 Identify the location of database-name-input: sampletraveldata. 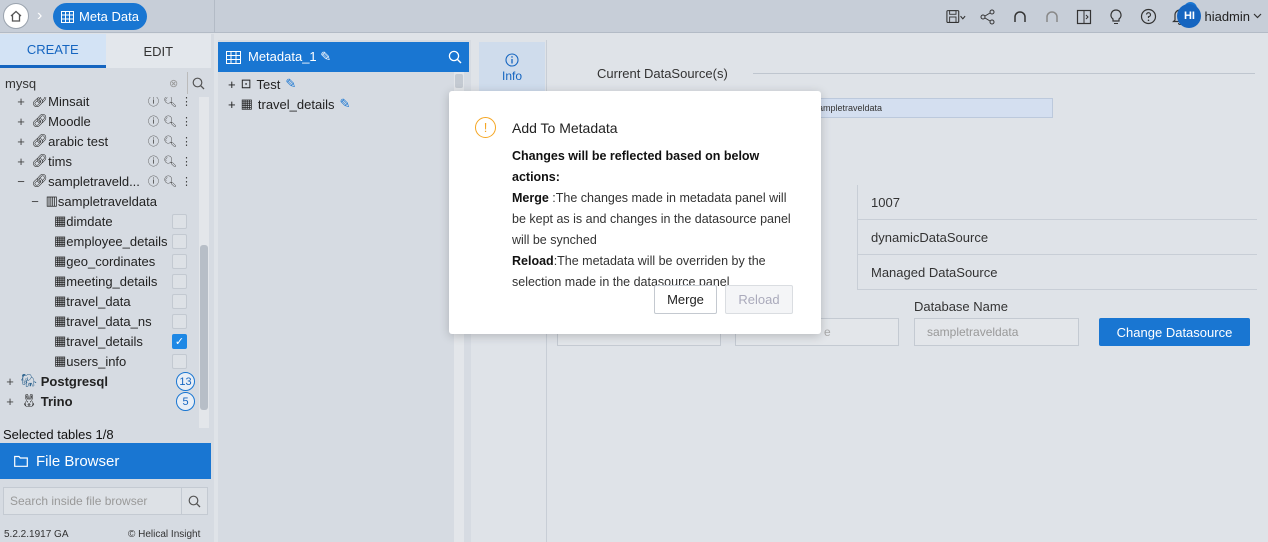
(996, 332).